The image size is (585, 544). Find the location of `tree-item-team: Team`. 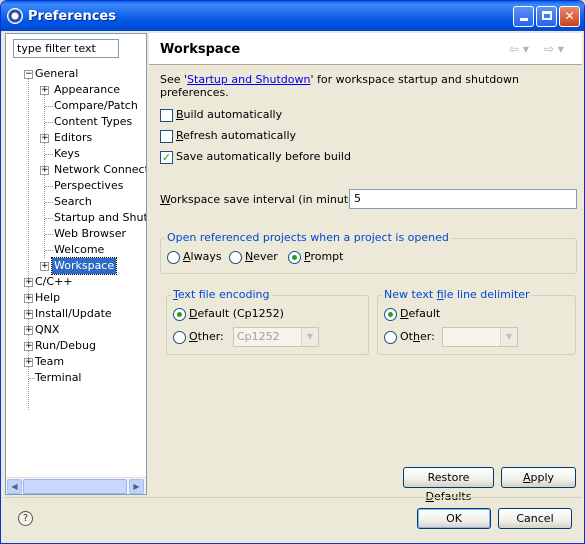

tree-item-team: Team is located at coordinates (49, 362).